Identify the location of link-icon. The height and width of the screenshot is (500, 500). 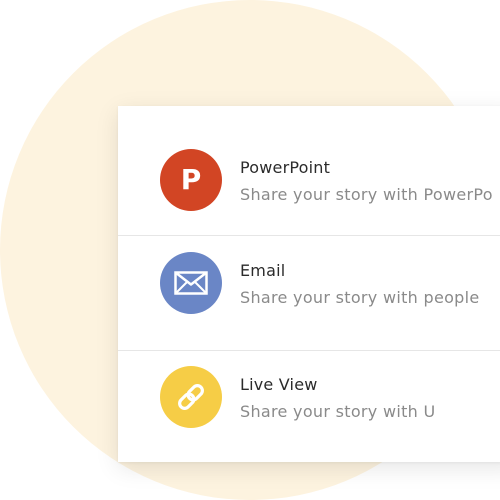
(191, 397).